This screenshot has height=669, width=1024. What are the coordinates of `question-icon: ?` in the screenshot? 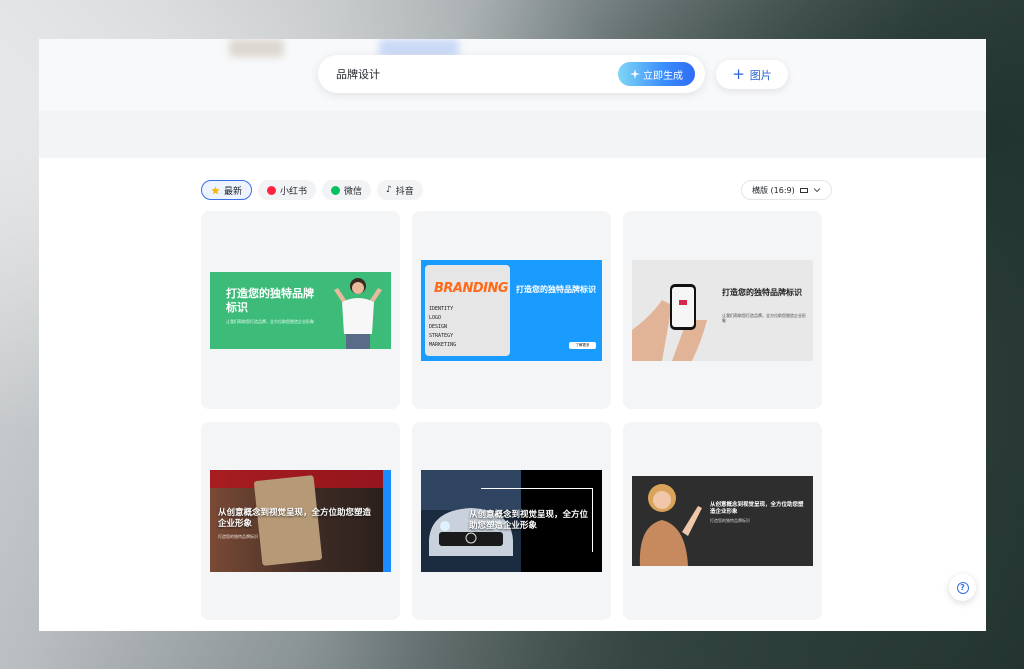 It's located at (962, 587).